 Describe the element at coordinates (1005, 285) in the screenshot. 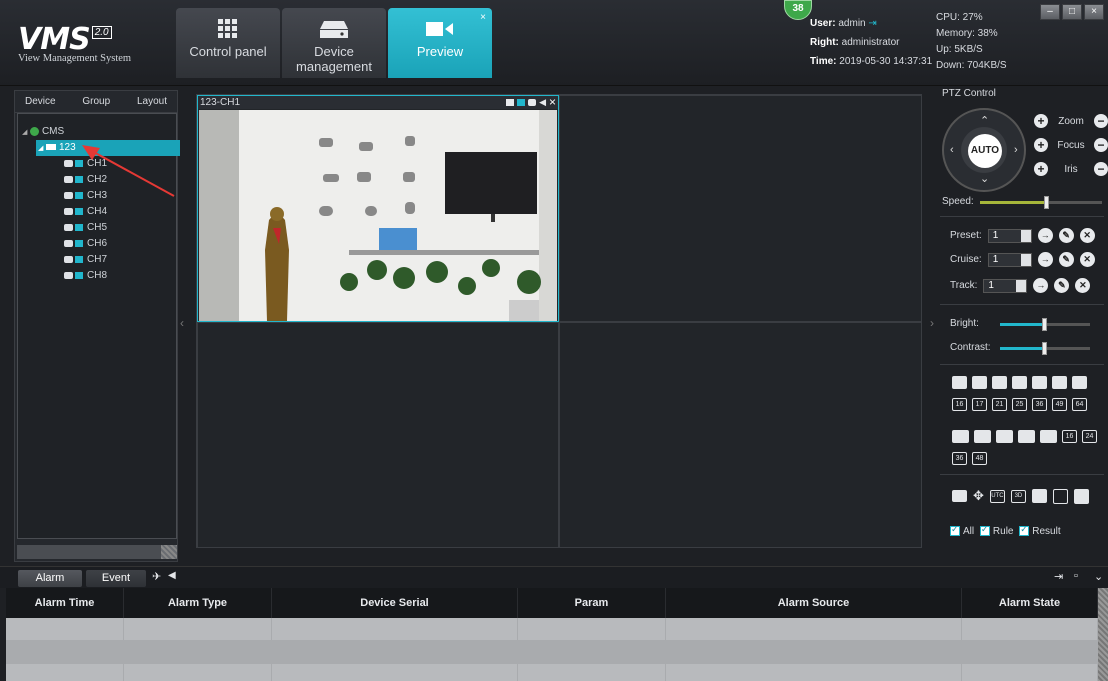

I see `track-select: 1` at that location.